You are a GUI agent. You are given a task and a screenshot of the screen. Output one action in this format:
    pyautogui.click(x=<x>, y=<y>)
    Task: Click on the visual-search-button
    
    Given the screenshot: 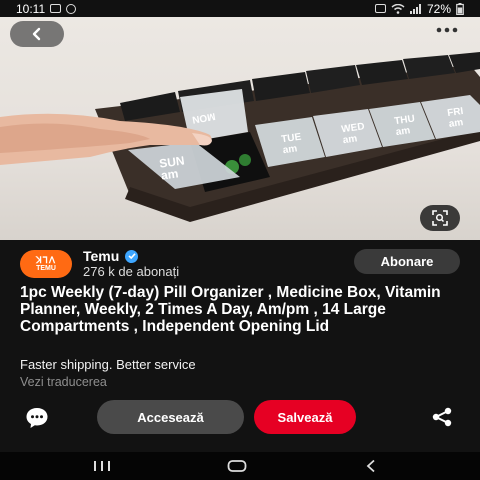 What is the action you would take?
    pyautogui.click(x=440, y=218)
    